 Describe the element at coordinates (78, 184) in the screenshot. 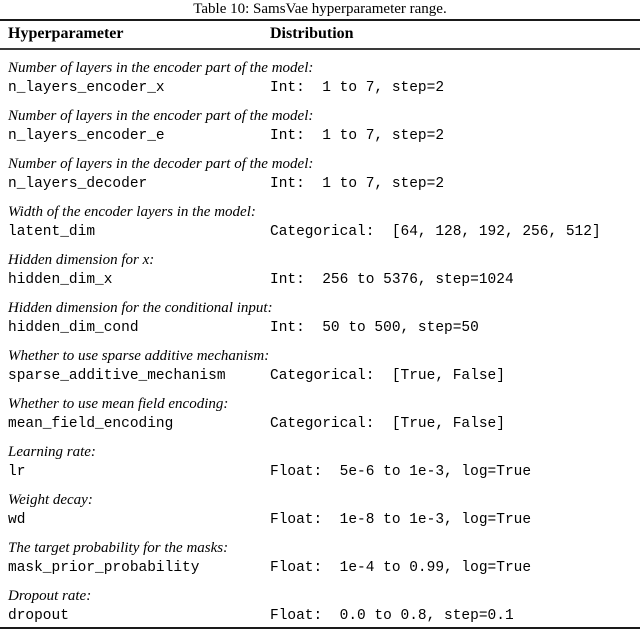

I see `hyperparameter-name: n_layers_decoder` at that location.